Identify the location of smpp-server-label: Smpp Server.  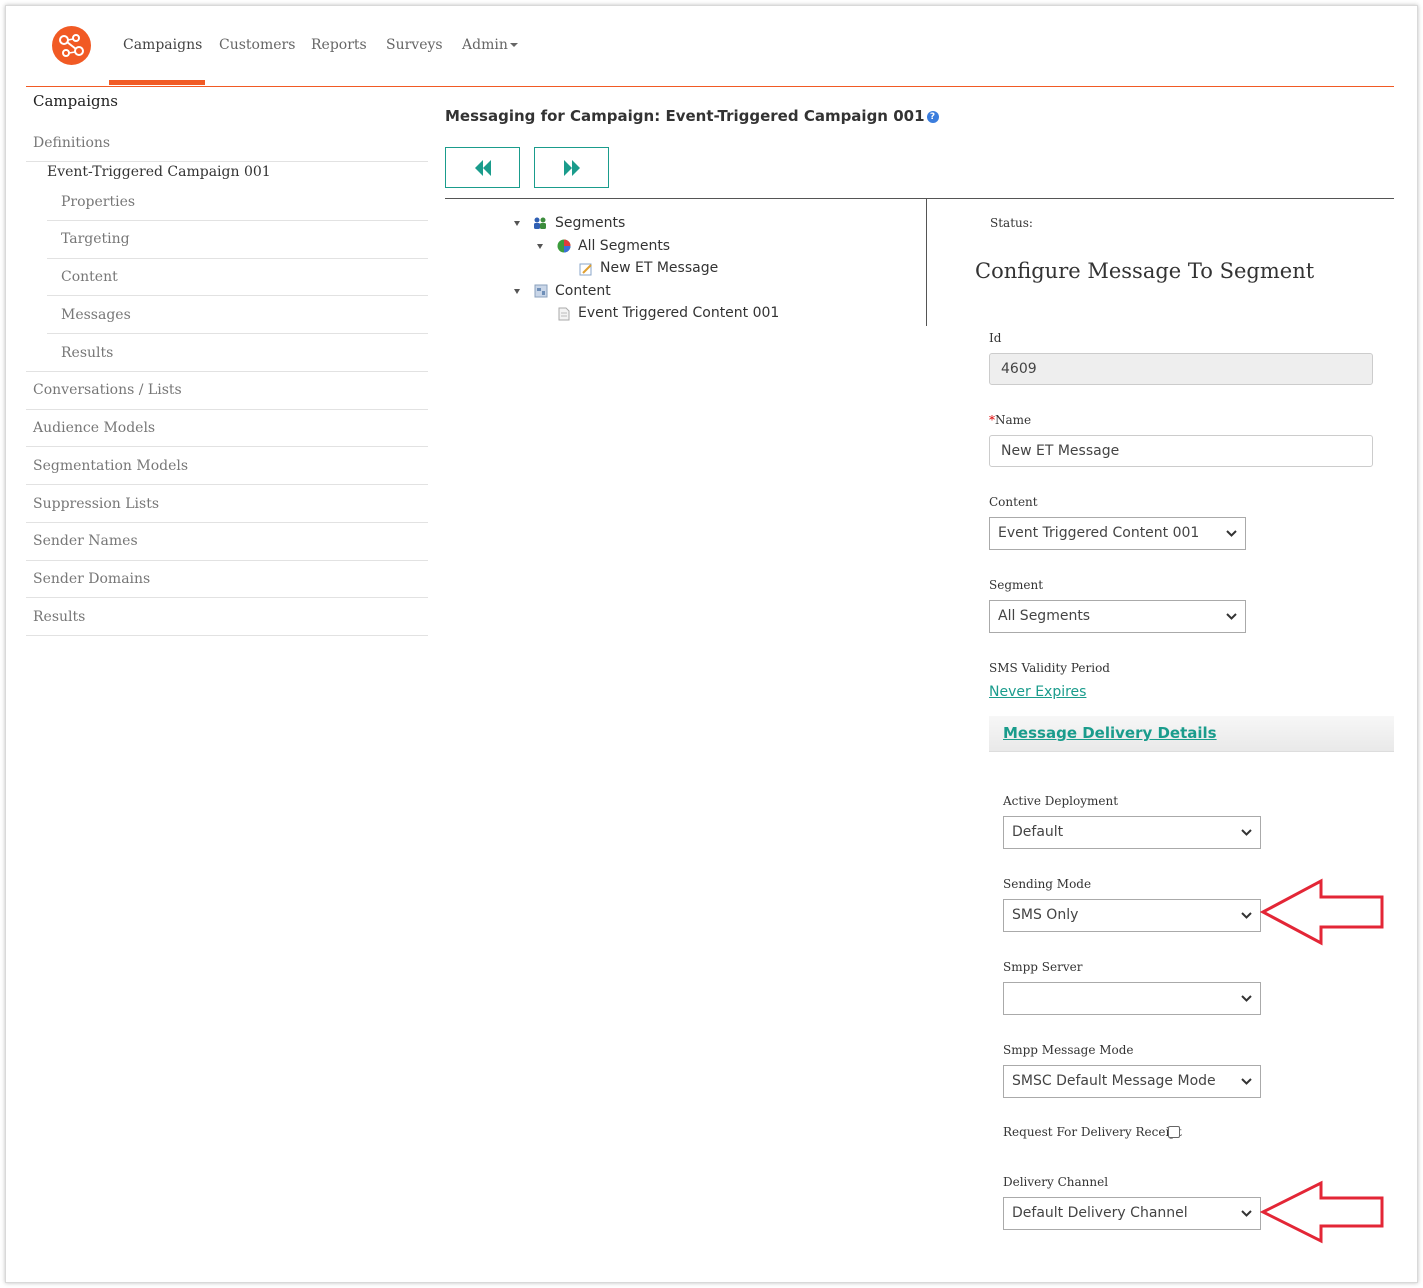
(1043, 967).